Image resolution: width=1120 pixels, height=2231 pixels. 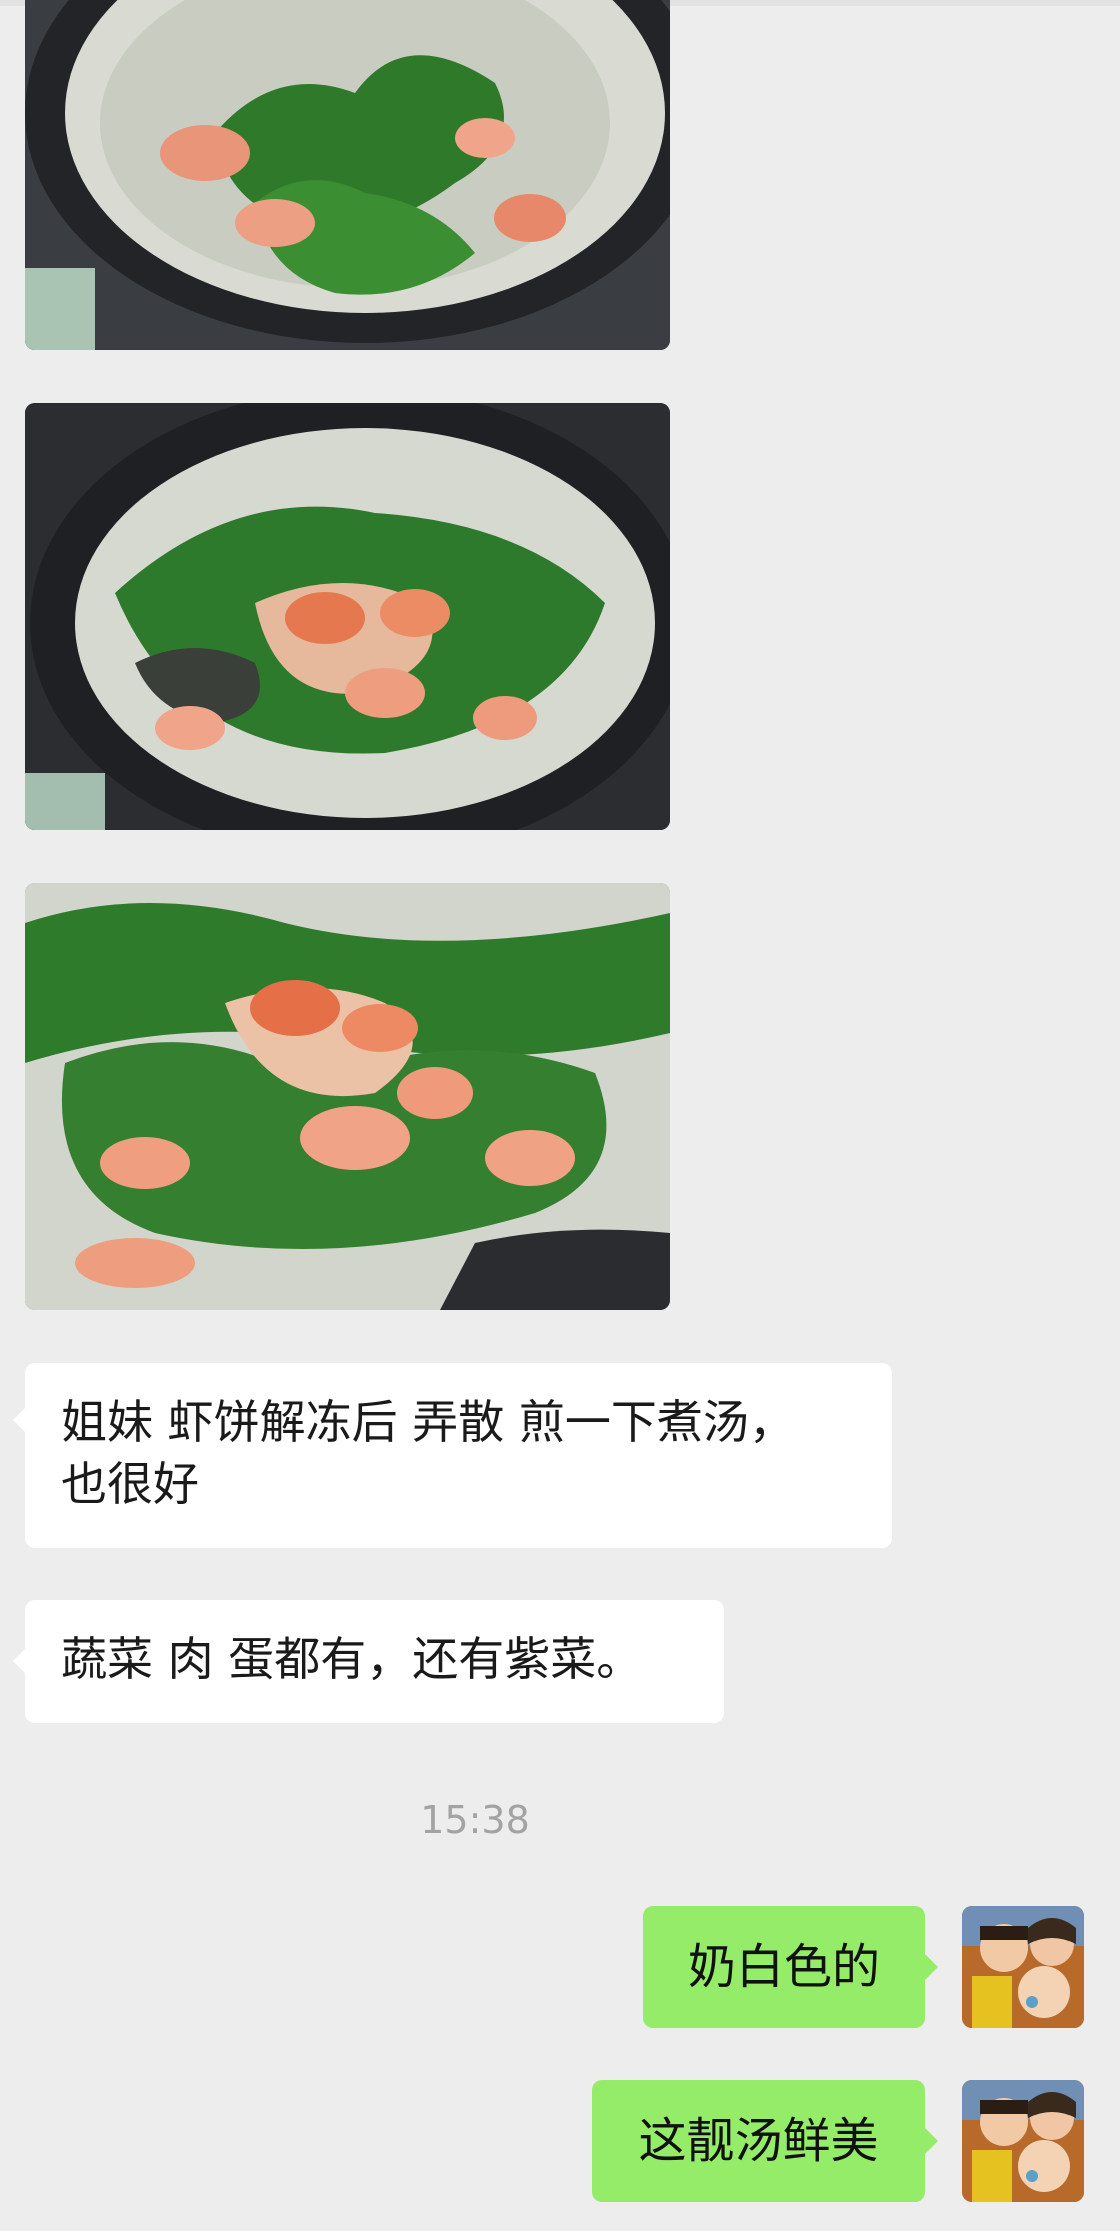 What do you see at coordinates (783, 1967) in the screenshot?
I see `message-text: 奶白色的` at bounding box center [783, 1967].